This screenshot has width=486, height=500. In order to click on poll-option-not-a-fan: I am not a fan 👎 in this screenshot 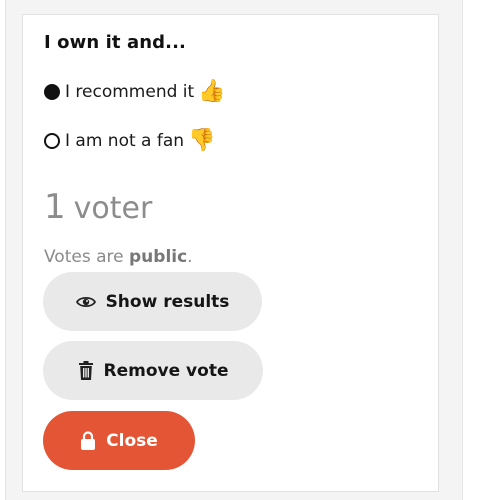, I will do `click(129, 141)`.